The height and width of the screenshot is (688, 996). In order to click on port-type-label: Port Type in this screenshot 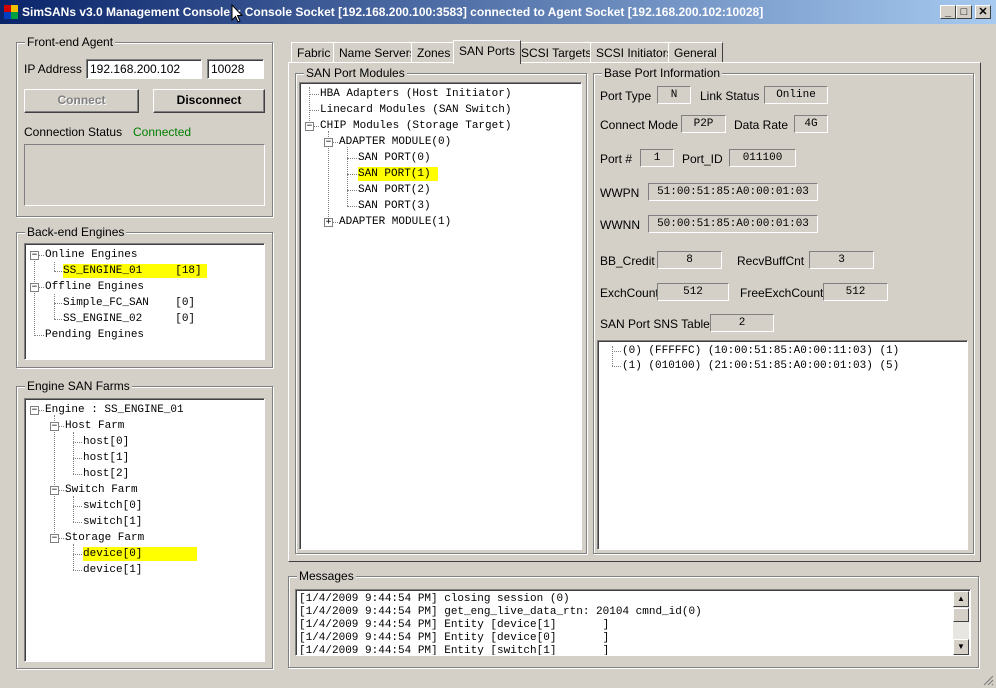, I will do `click(626, 96)`.